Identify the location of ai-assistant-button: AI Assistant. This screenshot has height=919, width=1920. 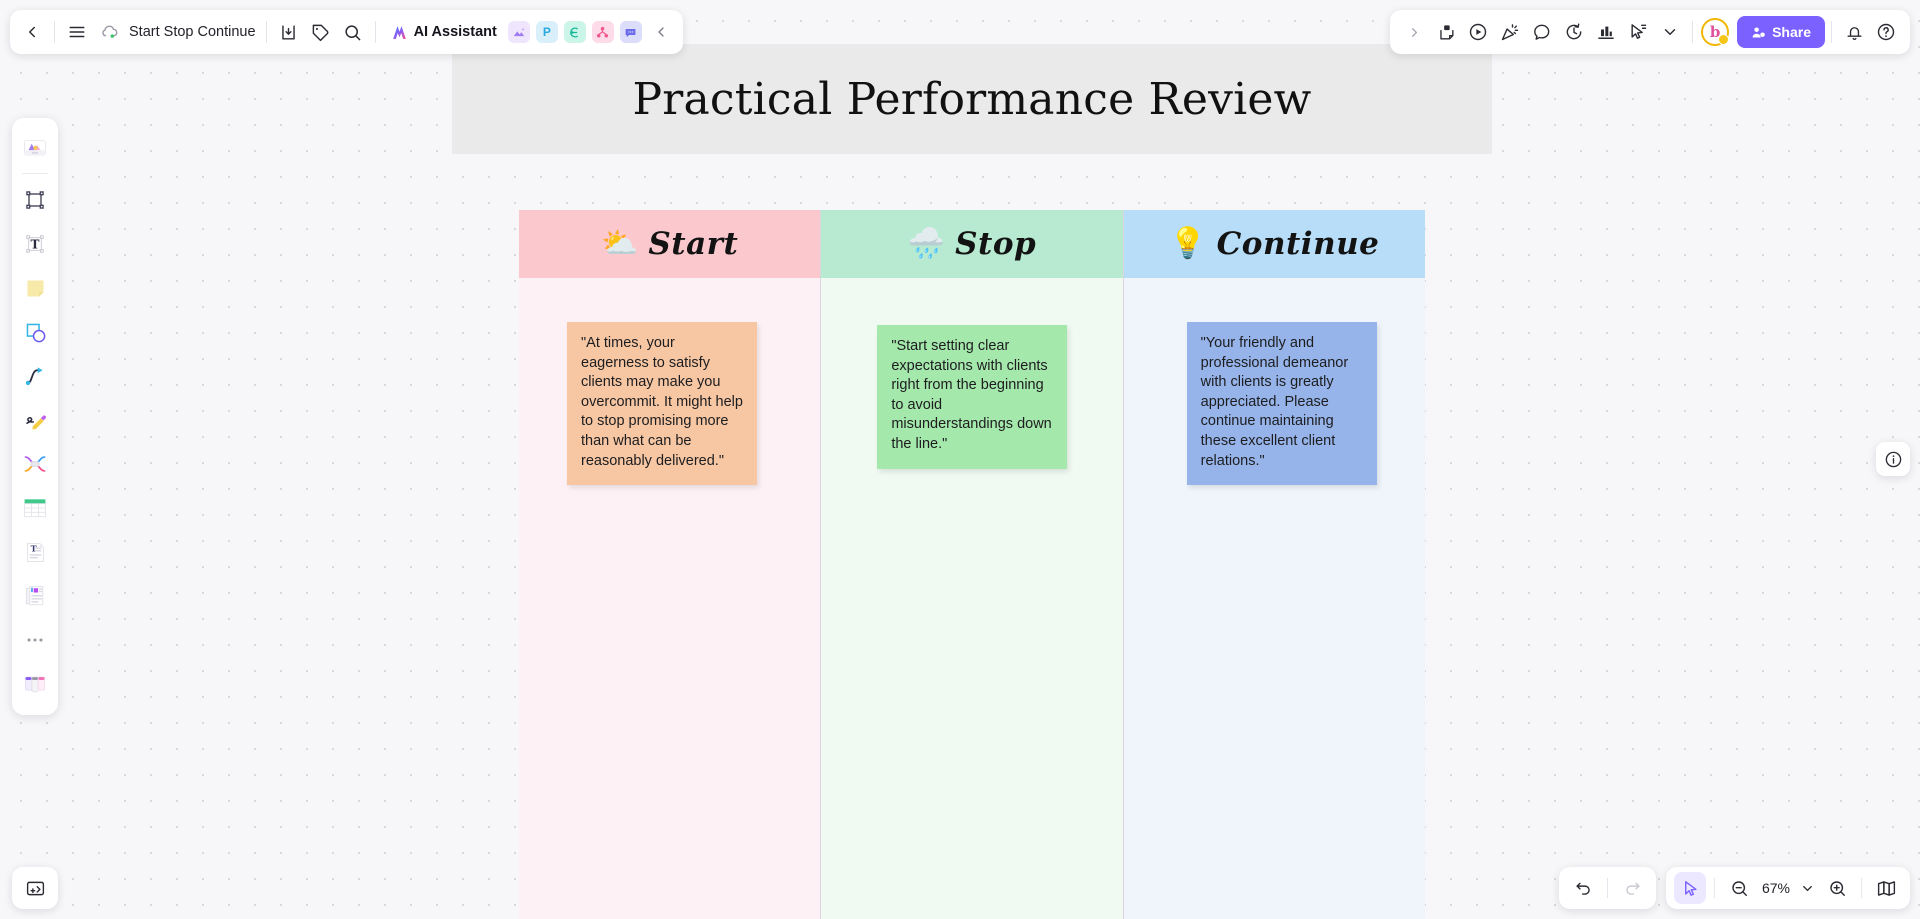
(443, 32).